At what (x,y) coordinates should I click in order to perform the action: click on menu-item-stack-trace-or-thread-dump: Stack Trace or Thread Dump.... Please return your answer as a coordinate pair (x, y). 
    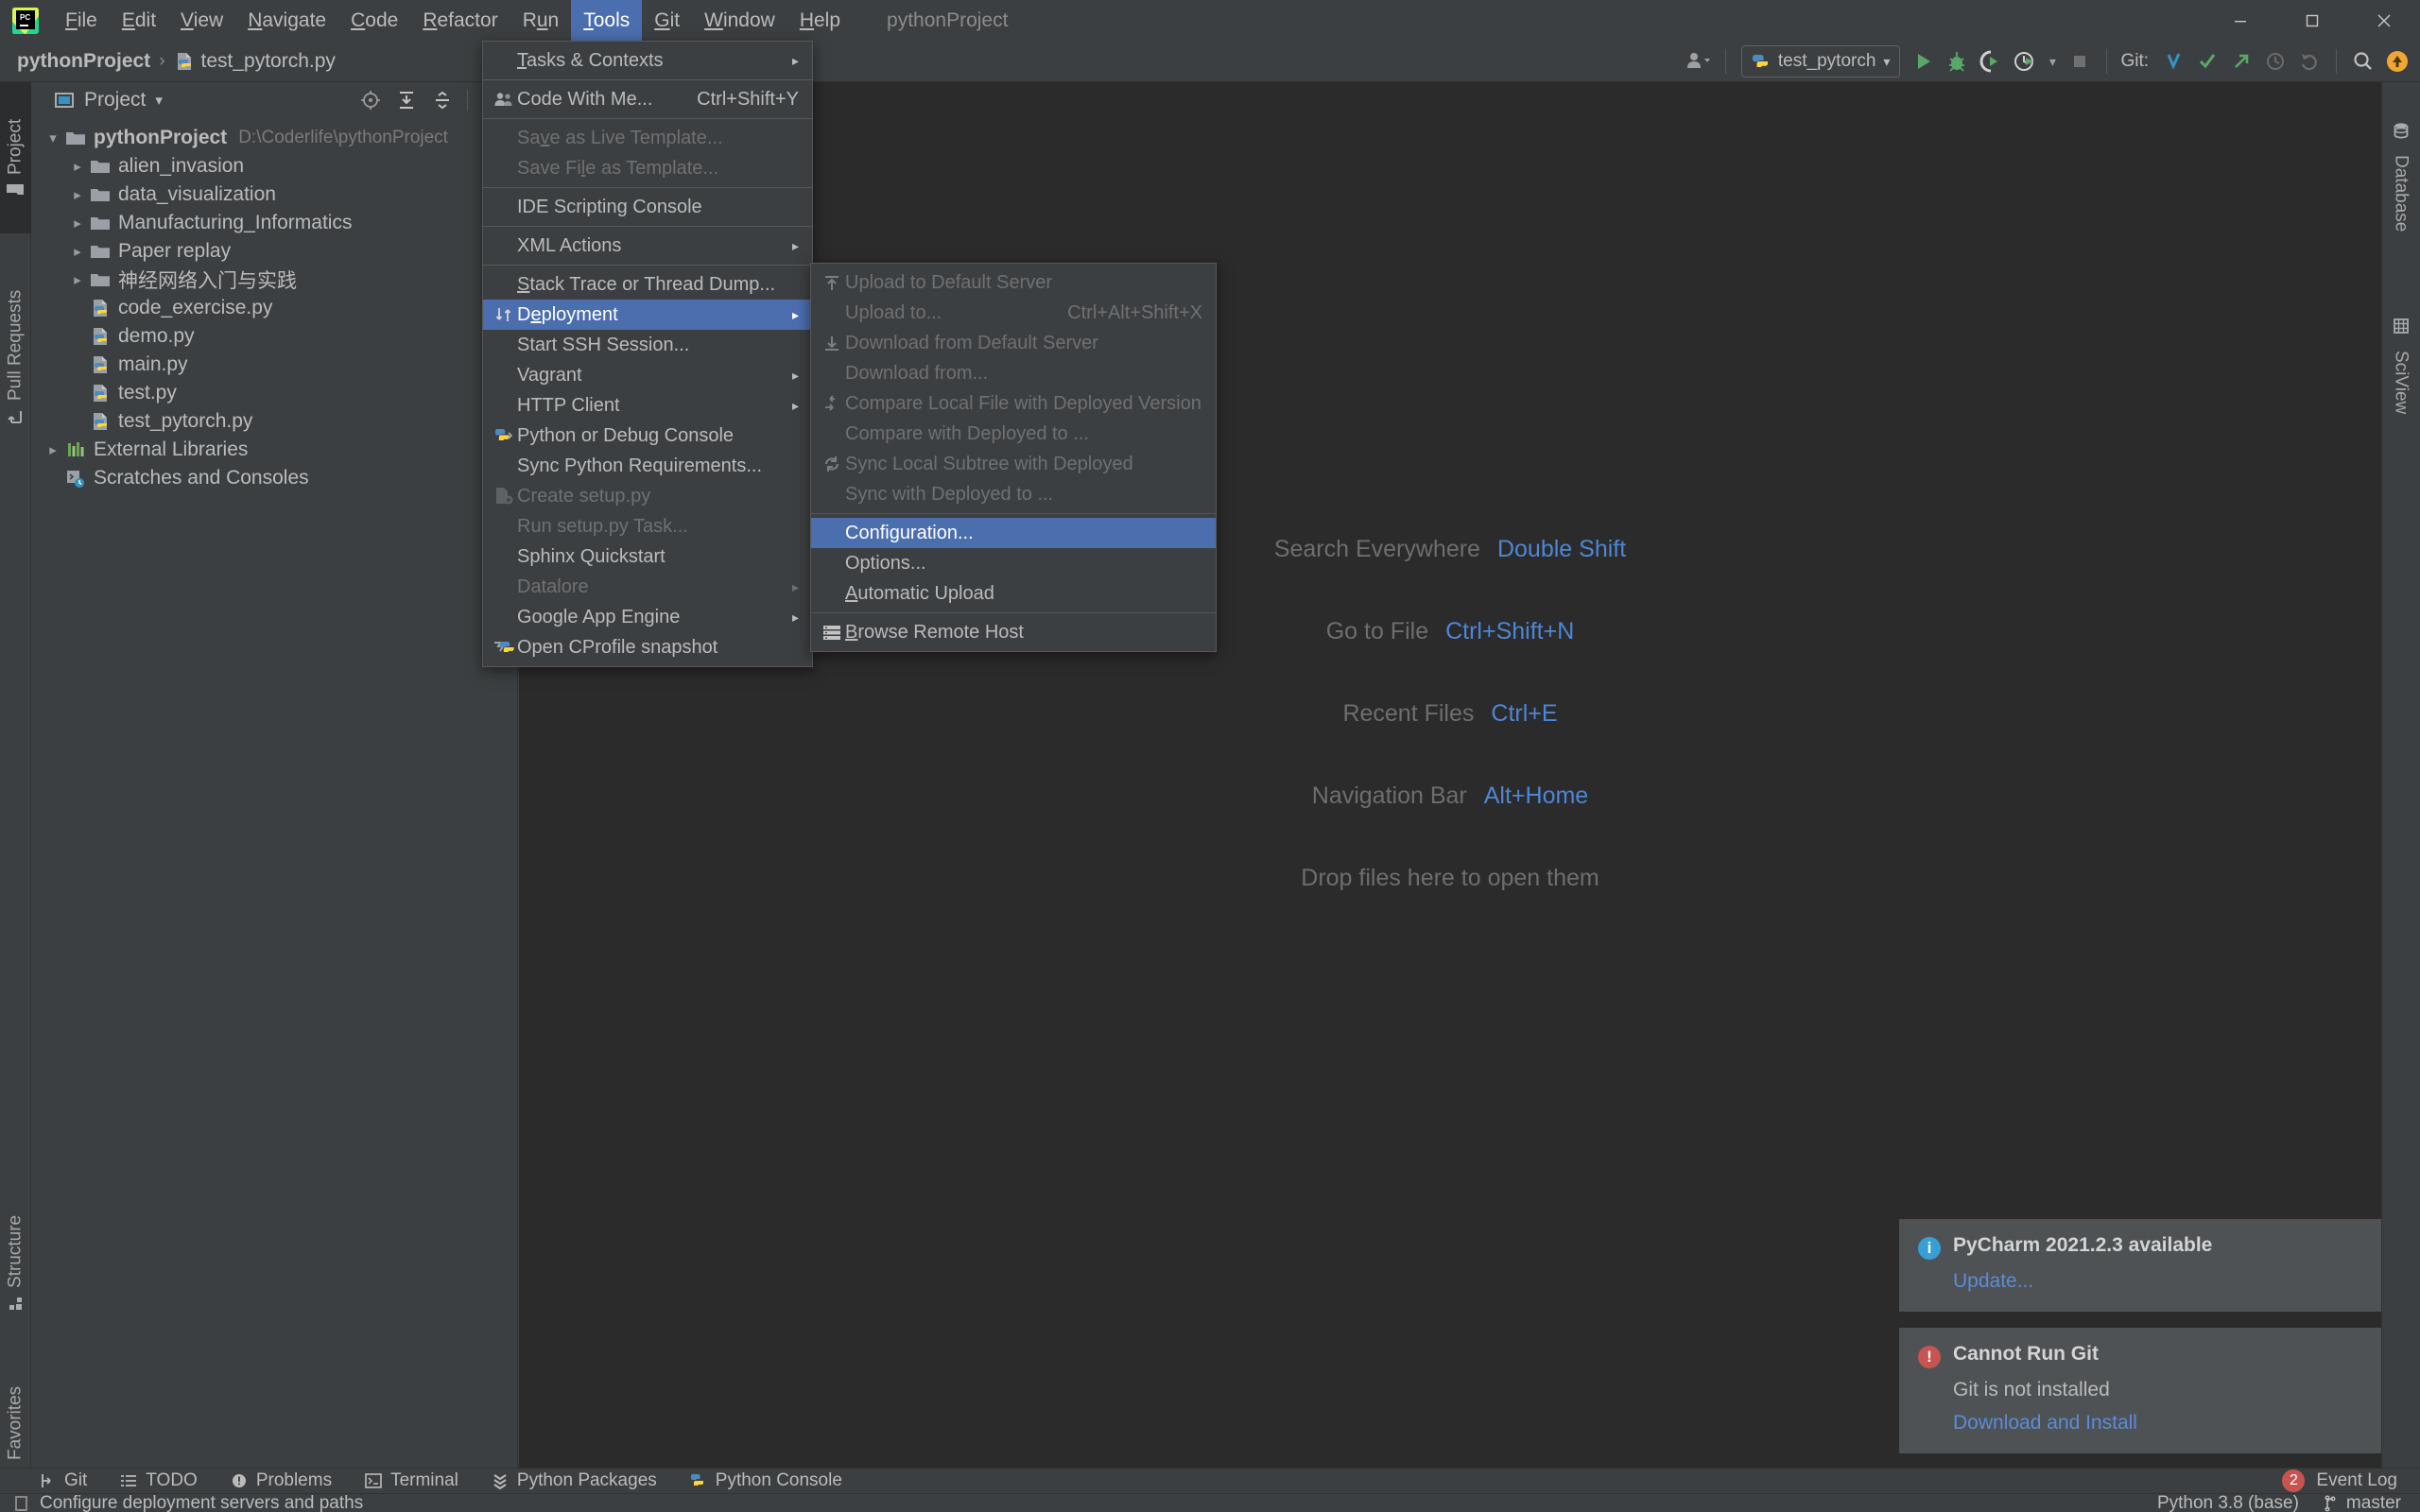
    Looking at the image, I should click on (647, 284).